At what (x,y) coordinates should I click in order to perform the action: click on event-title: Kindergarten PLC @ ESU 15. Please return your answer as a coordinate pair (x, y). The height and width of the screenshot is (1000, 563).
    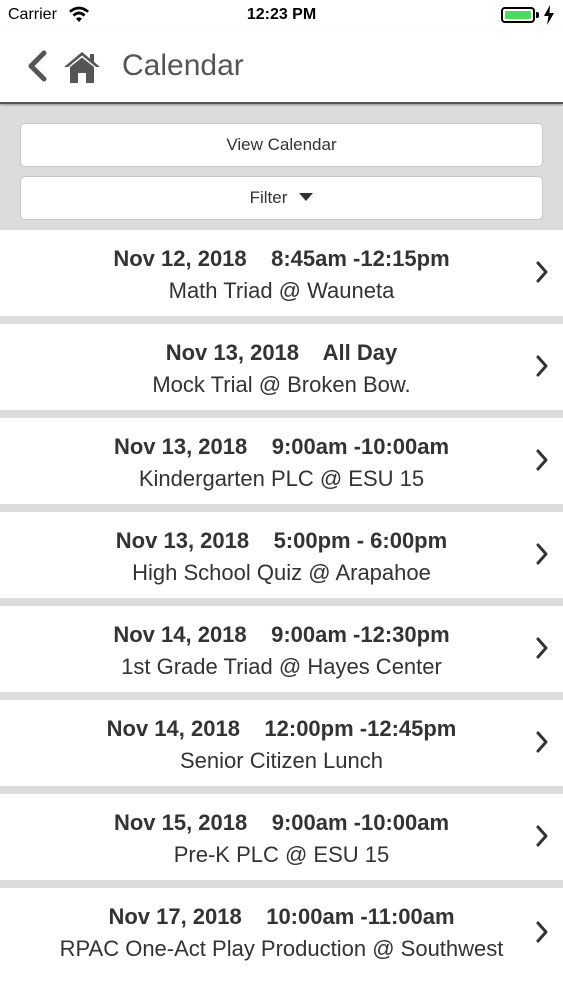
    Looking at the image, I should click on (281, 478).